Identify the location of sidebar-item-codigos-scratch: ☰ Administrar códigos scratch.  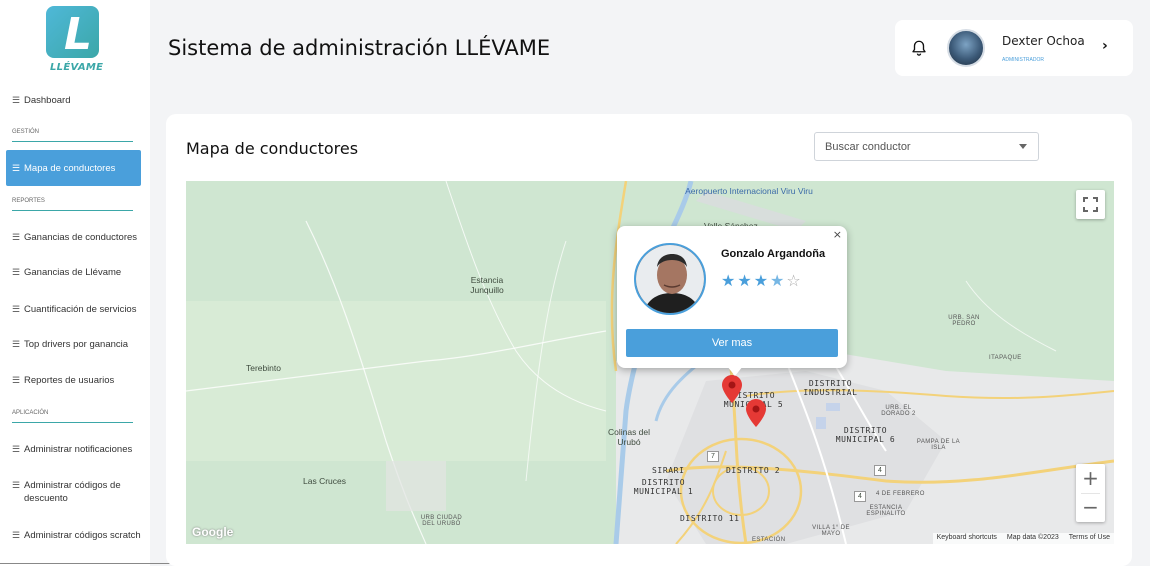
(73, 535).